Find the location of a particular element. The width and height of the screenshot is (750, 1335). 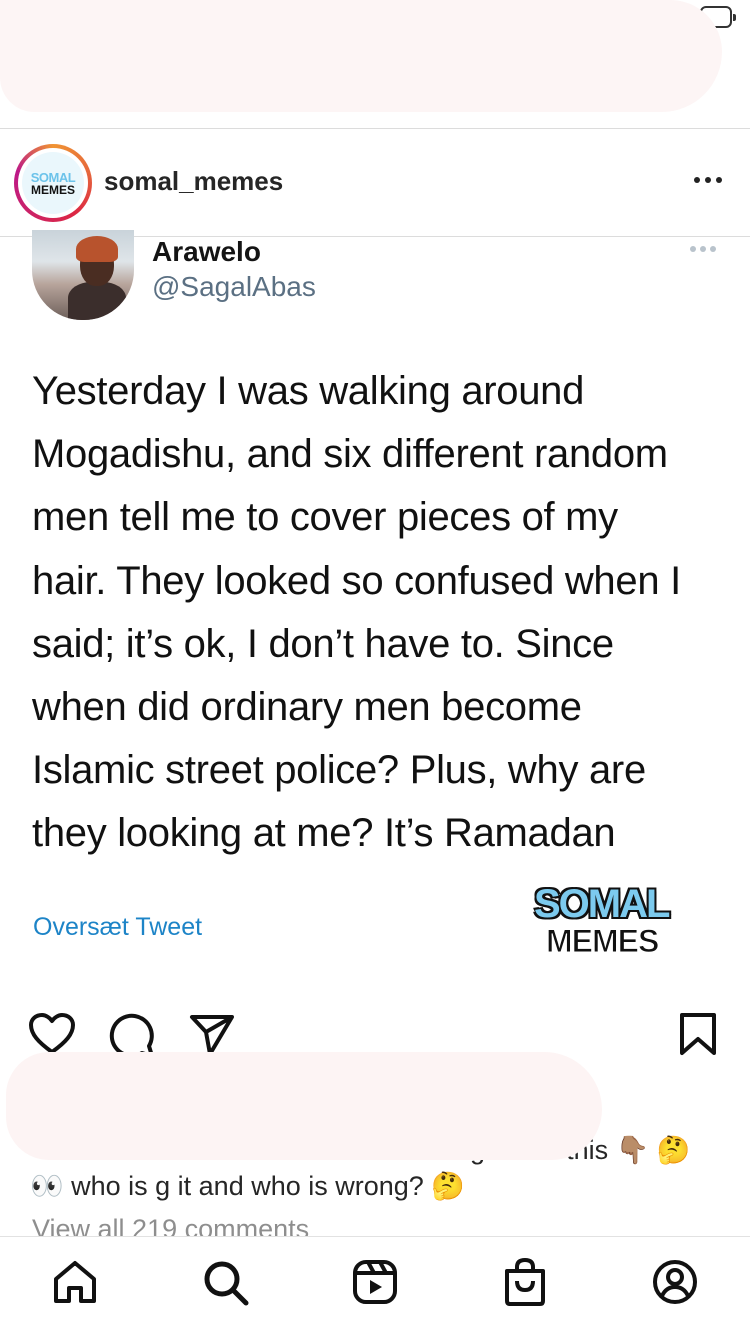

tweet-line: Yesterday I was walking around is located at coordinates (308, 391).